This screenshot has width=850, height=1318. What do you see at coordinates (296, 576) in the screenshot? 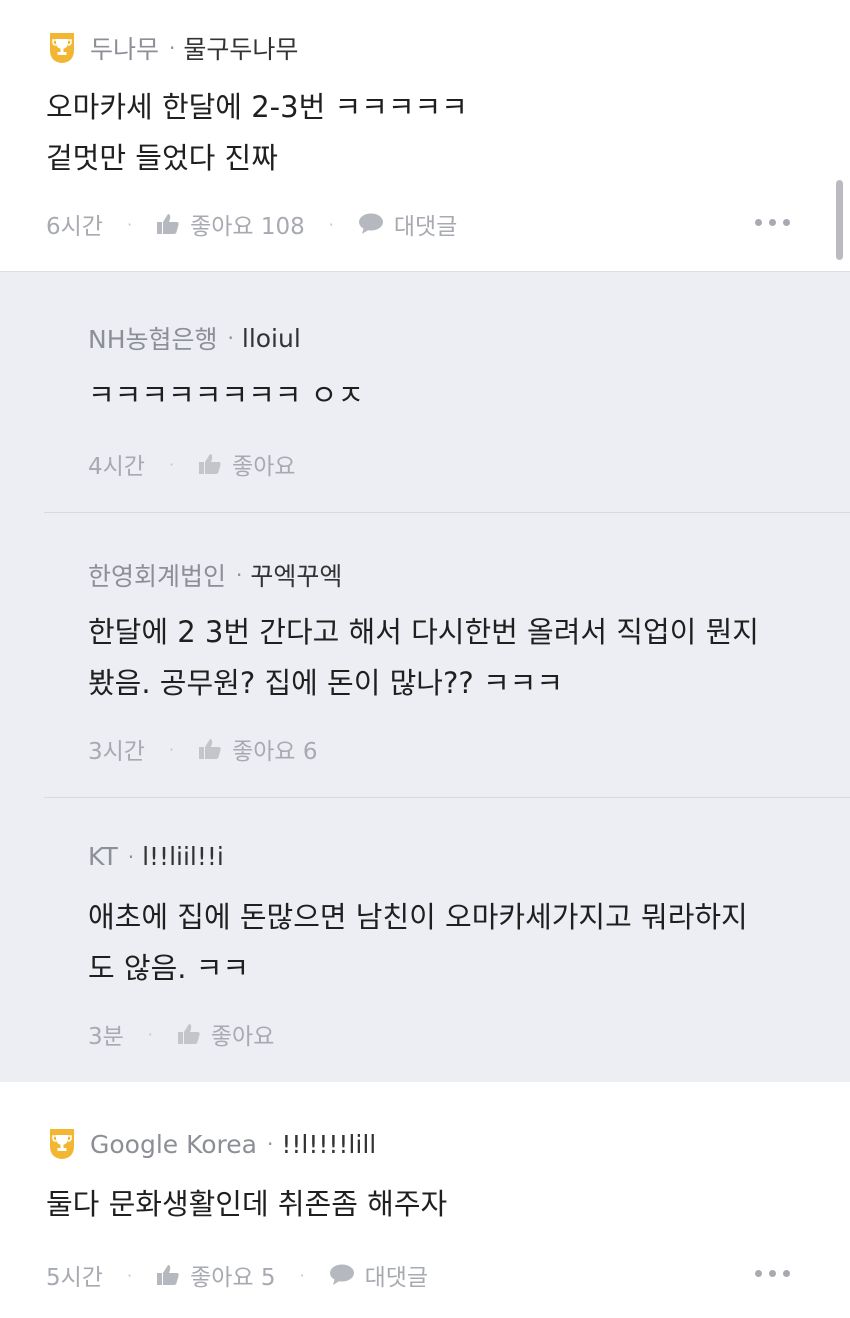
I see `nickname: 꾸엑꾸엑` at bounding box center [296, 576].